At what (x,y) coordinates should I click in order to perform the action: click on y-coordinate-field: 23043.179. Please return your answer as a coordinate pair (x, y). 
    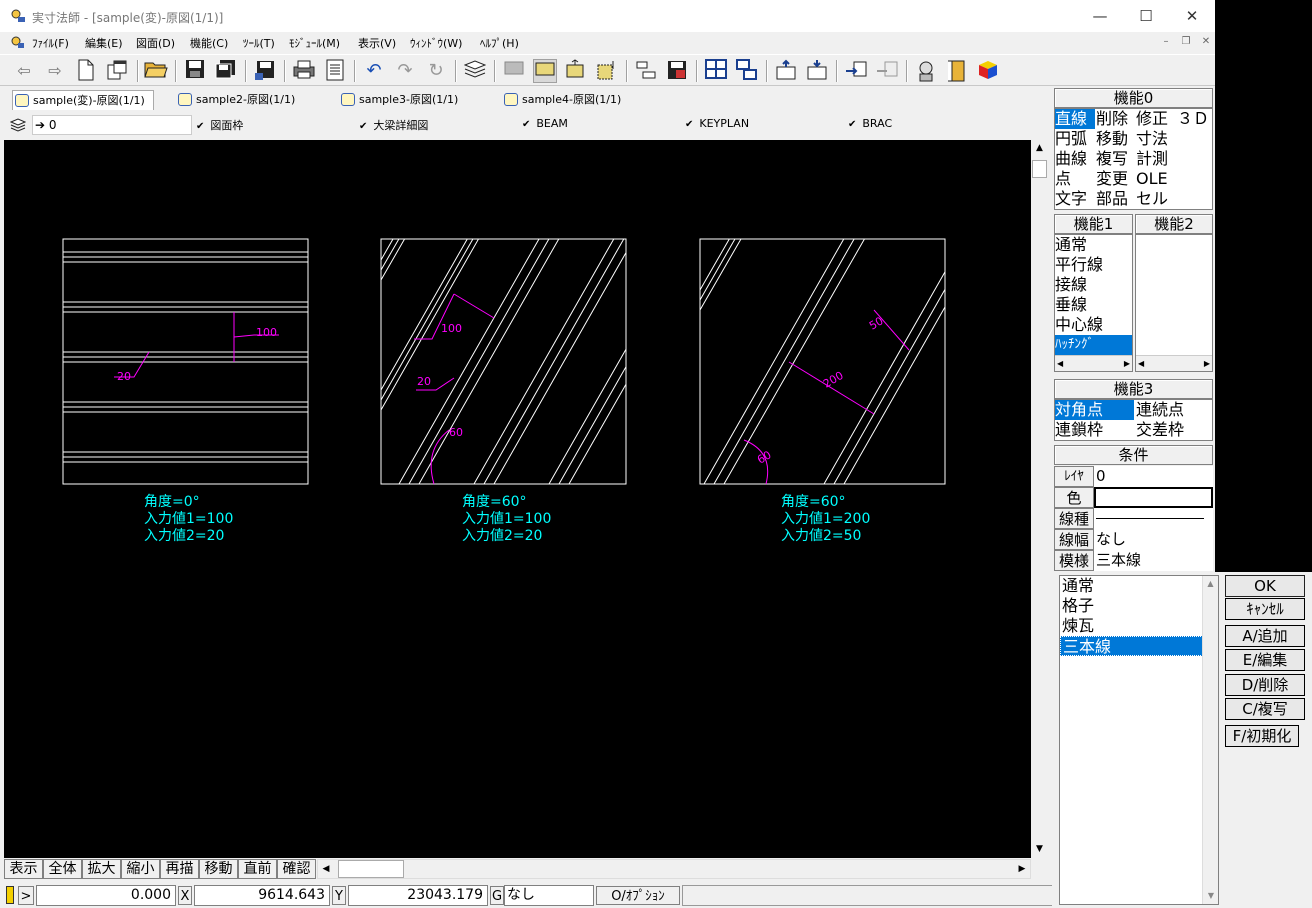
    Looking at the image, I should click on (418, 895).